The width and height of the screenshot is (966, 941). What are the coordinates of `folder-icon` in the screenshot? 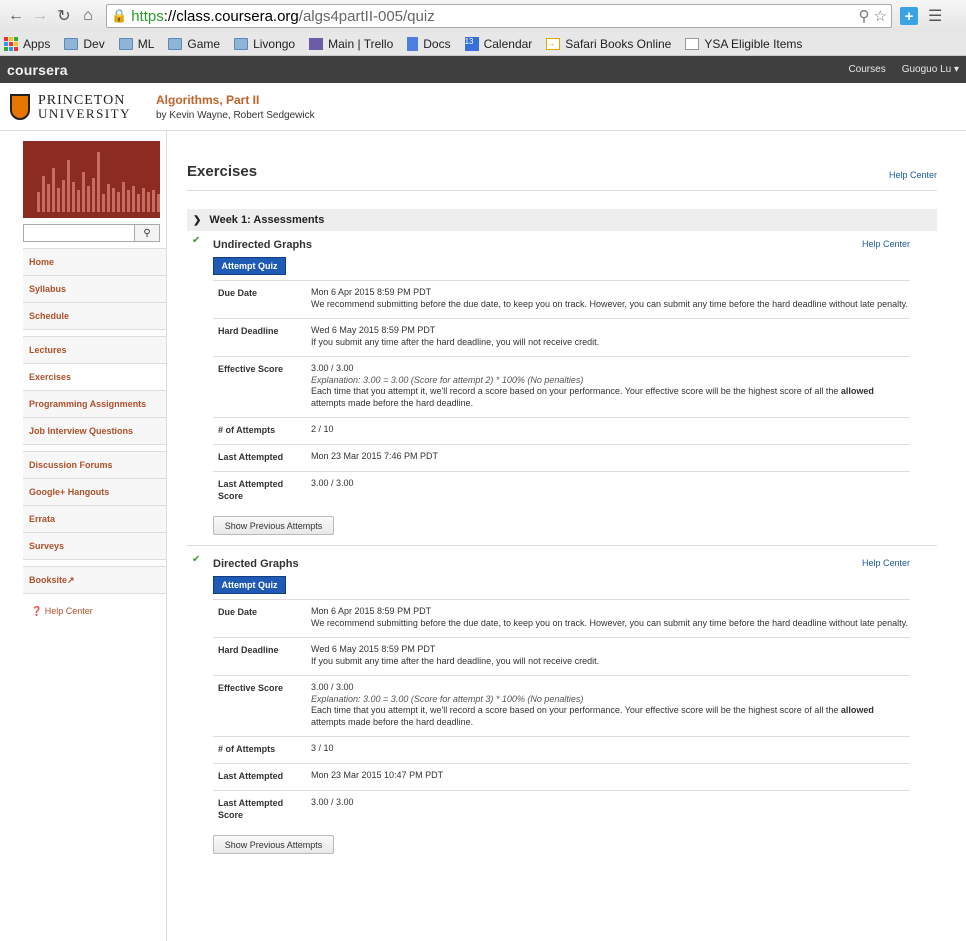 It's located at (241, 43).